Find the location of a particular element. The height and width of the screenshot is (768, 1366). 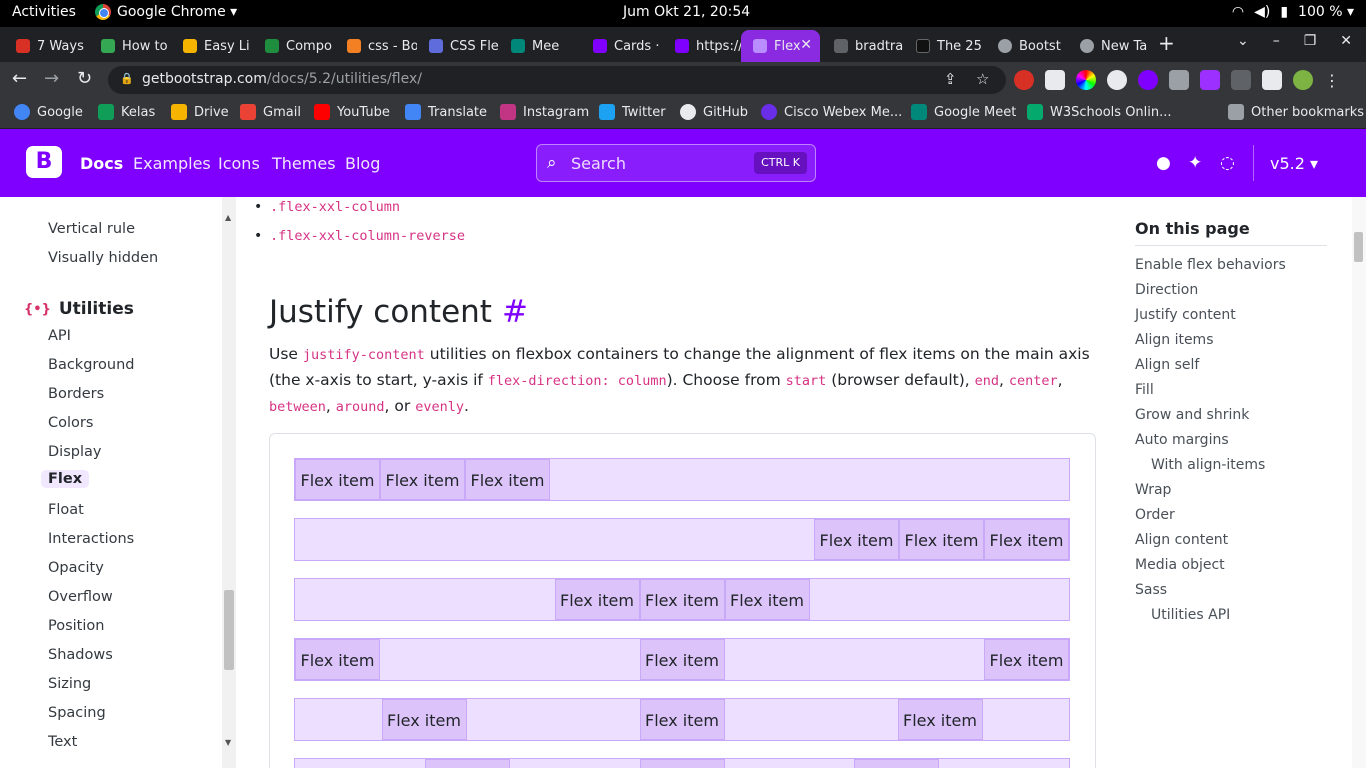

puzzle-icon is located at coordinates (1241, 80).